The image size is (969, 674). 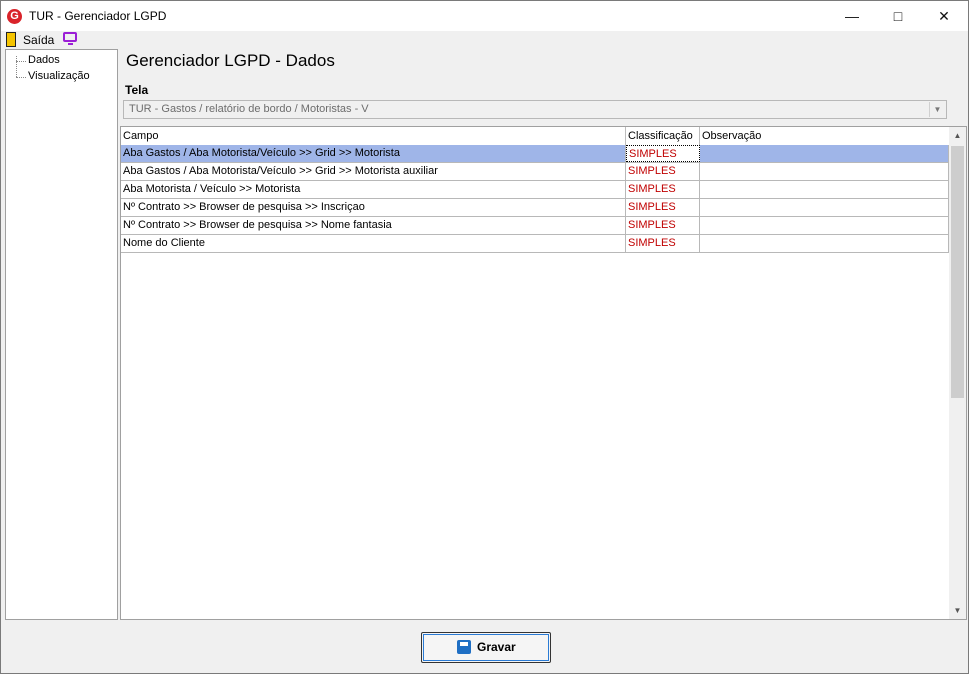 I want to click on vertical-scrollbar: ▲ ▼, so click(x=957, y=373).